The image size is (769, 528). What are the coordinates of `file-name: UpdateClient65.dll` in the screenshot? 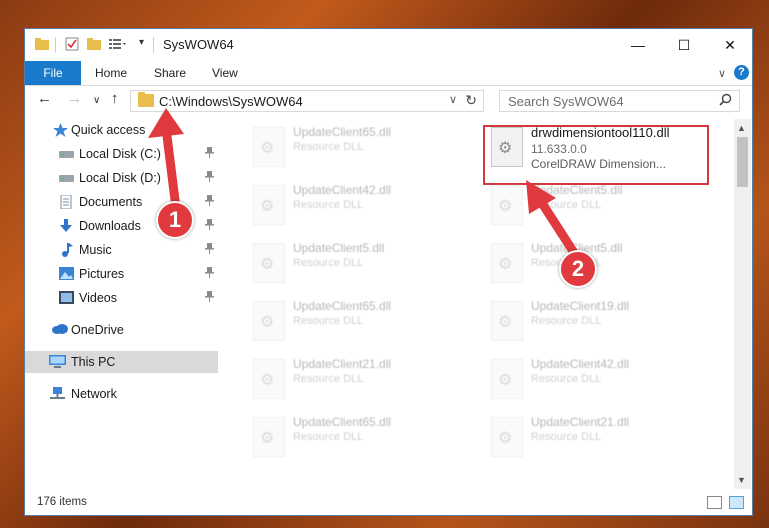 It's located at (342, 132).